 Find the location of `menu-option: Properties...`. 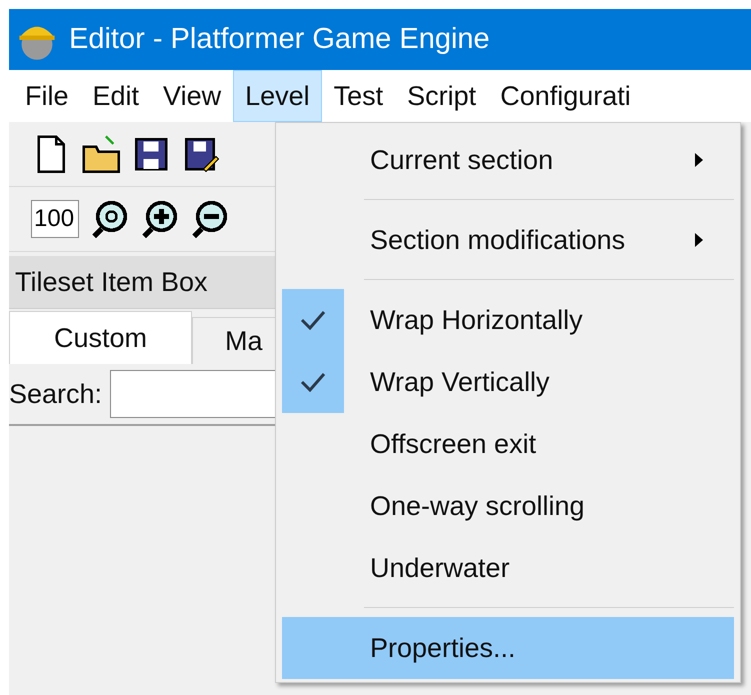

menu-option: Properties... is located at coordinates (508, 648).